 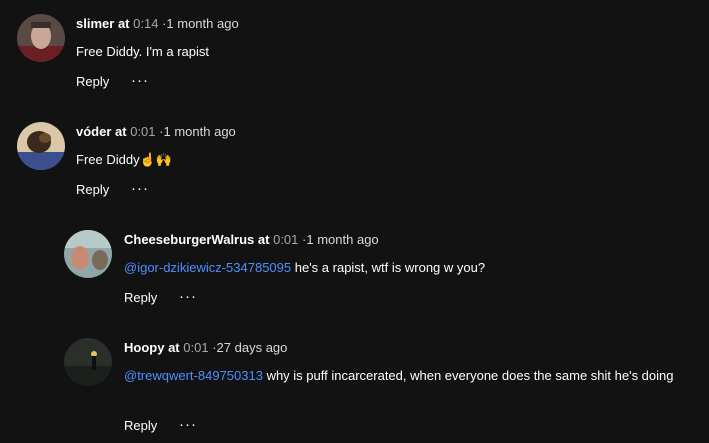 I want to click on comment-meta: vóder at 0:01 ·1 month ago, so click(x=156, y=132).